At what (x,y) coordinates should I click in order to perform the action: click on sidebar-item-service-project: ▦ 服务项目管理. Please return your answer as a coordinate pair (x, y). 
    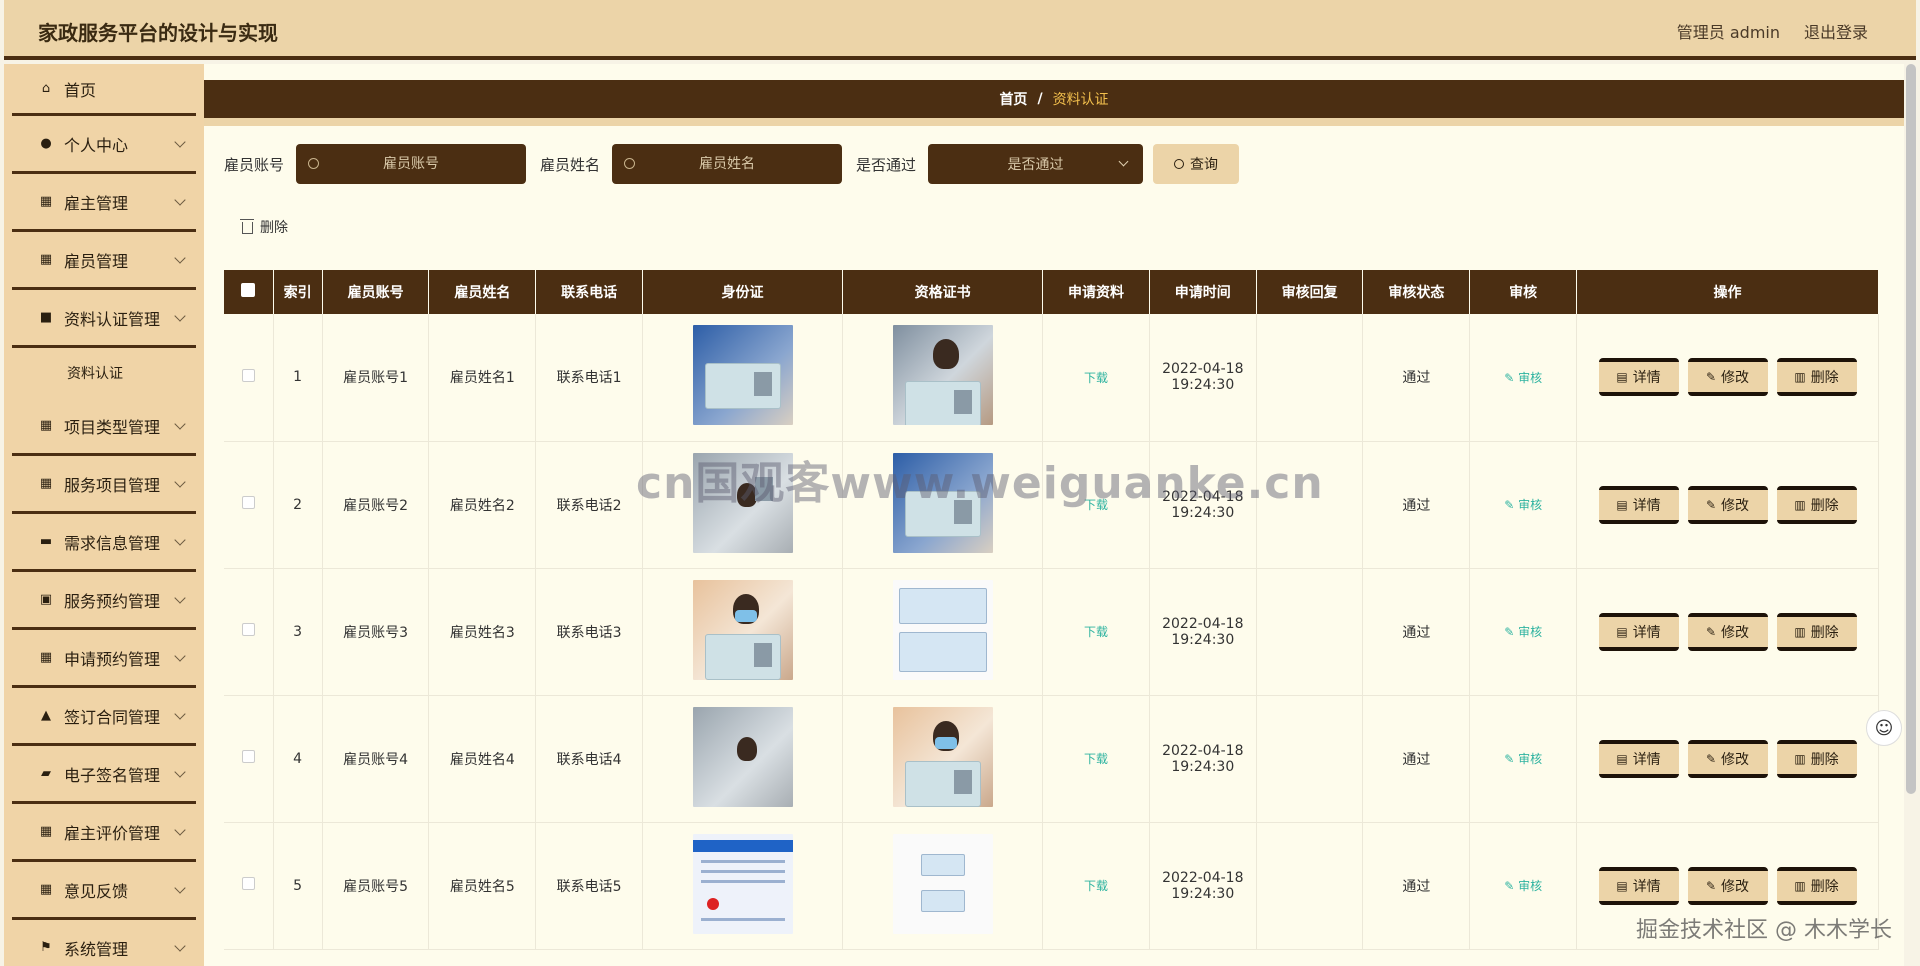
    Looking at the image, I should click on (104, 485).